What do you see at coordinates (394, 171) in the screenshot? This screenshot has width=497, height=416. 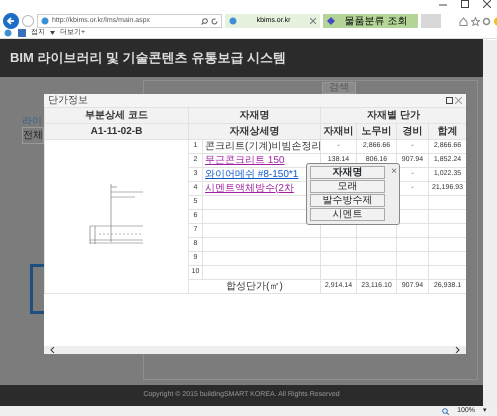 I see `close-button: ×` at bounding box center [394, 171].